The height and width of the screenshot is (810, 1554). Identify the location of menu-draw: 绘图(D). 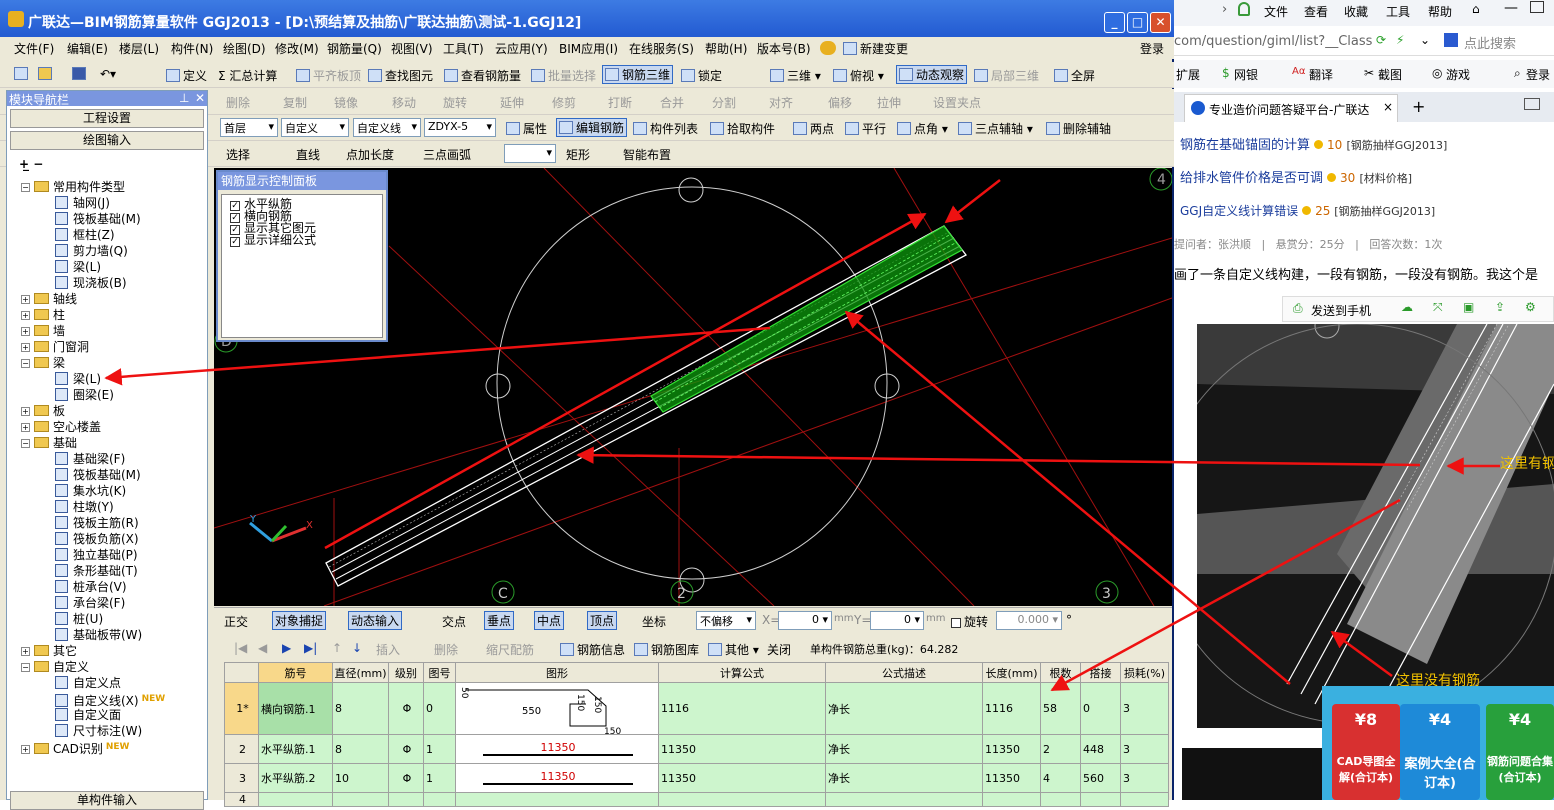
(244, 48).